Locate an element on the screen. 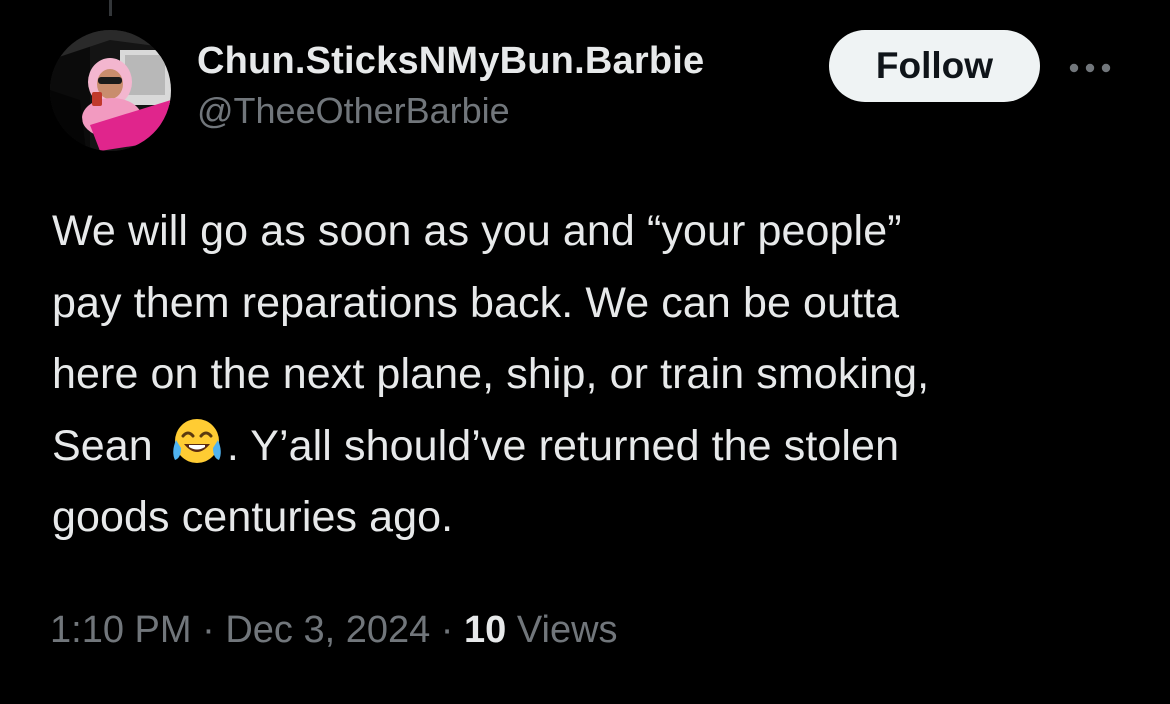 The image size is (1170, 704). thread-connector-line is located at coordinates (110, 8).